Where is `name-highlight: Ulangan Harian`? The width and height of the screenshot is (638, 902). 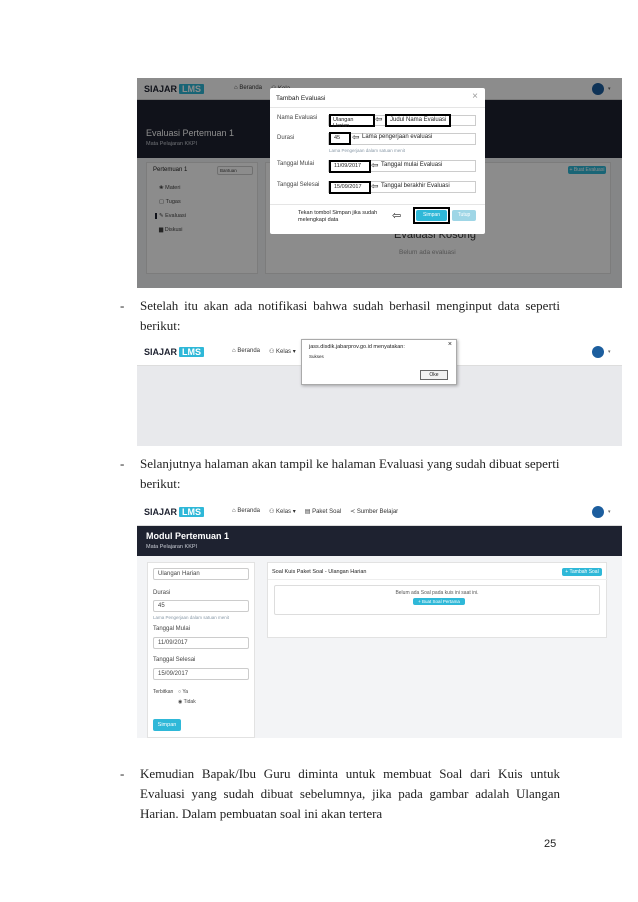
name-highlight: Ulangan Harian is located at coordinates (352, 121).